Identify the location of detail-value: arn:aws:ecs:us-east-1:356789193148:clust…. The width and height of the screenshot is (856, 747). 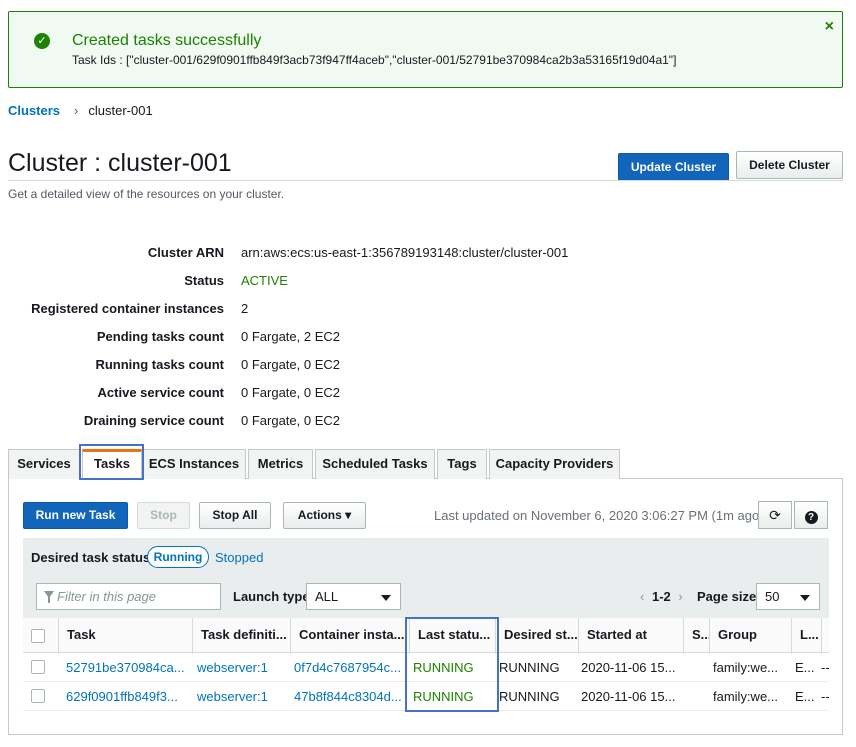
(405, 252).